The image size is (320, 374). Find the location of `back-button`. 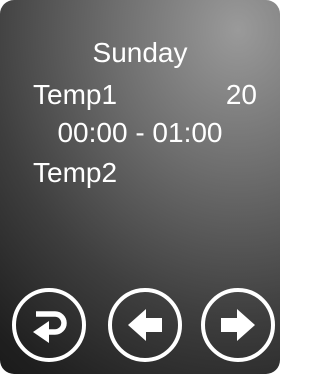

back-button is located at coordinates (49, 325).